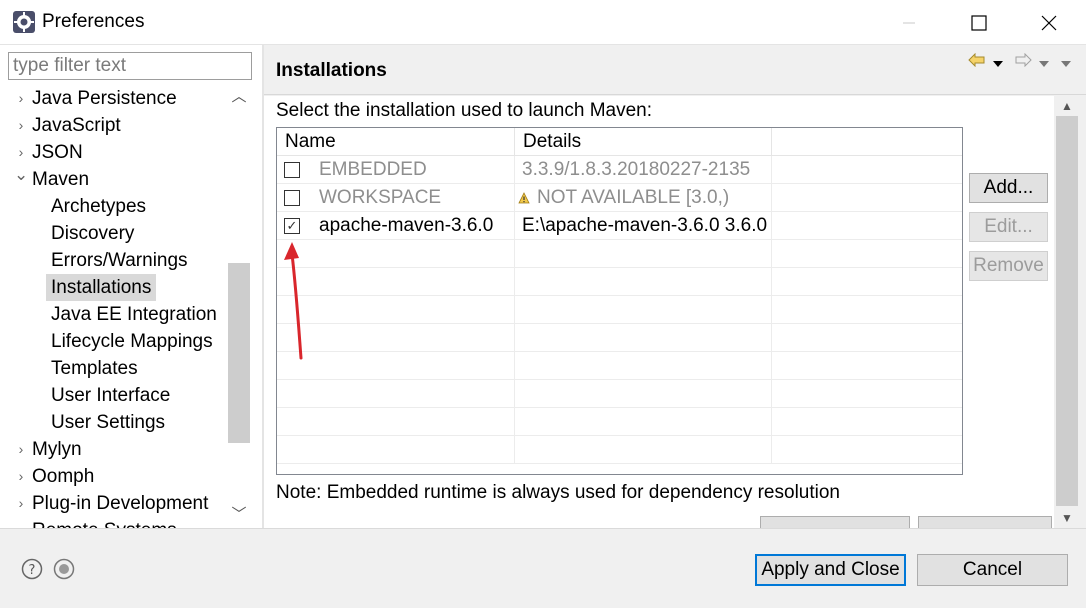 This screenshot has width=1086, height=608. I want to click on table-header: Name Details, so click(619, 142).